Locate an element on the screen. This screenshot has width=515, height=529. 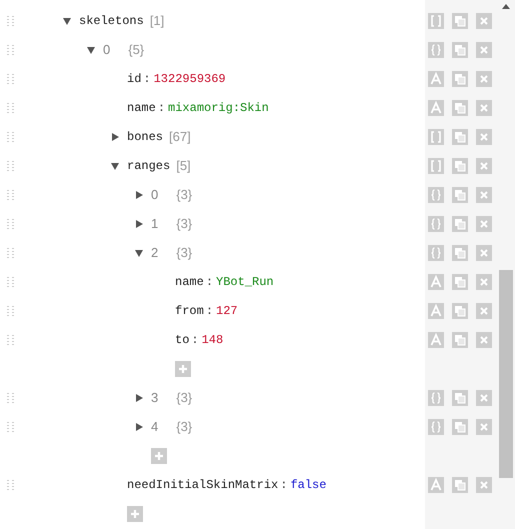
index-label: 0 is located at coordinates (106, 49).